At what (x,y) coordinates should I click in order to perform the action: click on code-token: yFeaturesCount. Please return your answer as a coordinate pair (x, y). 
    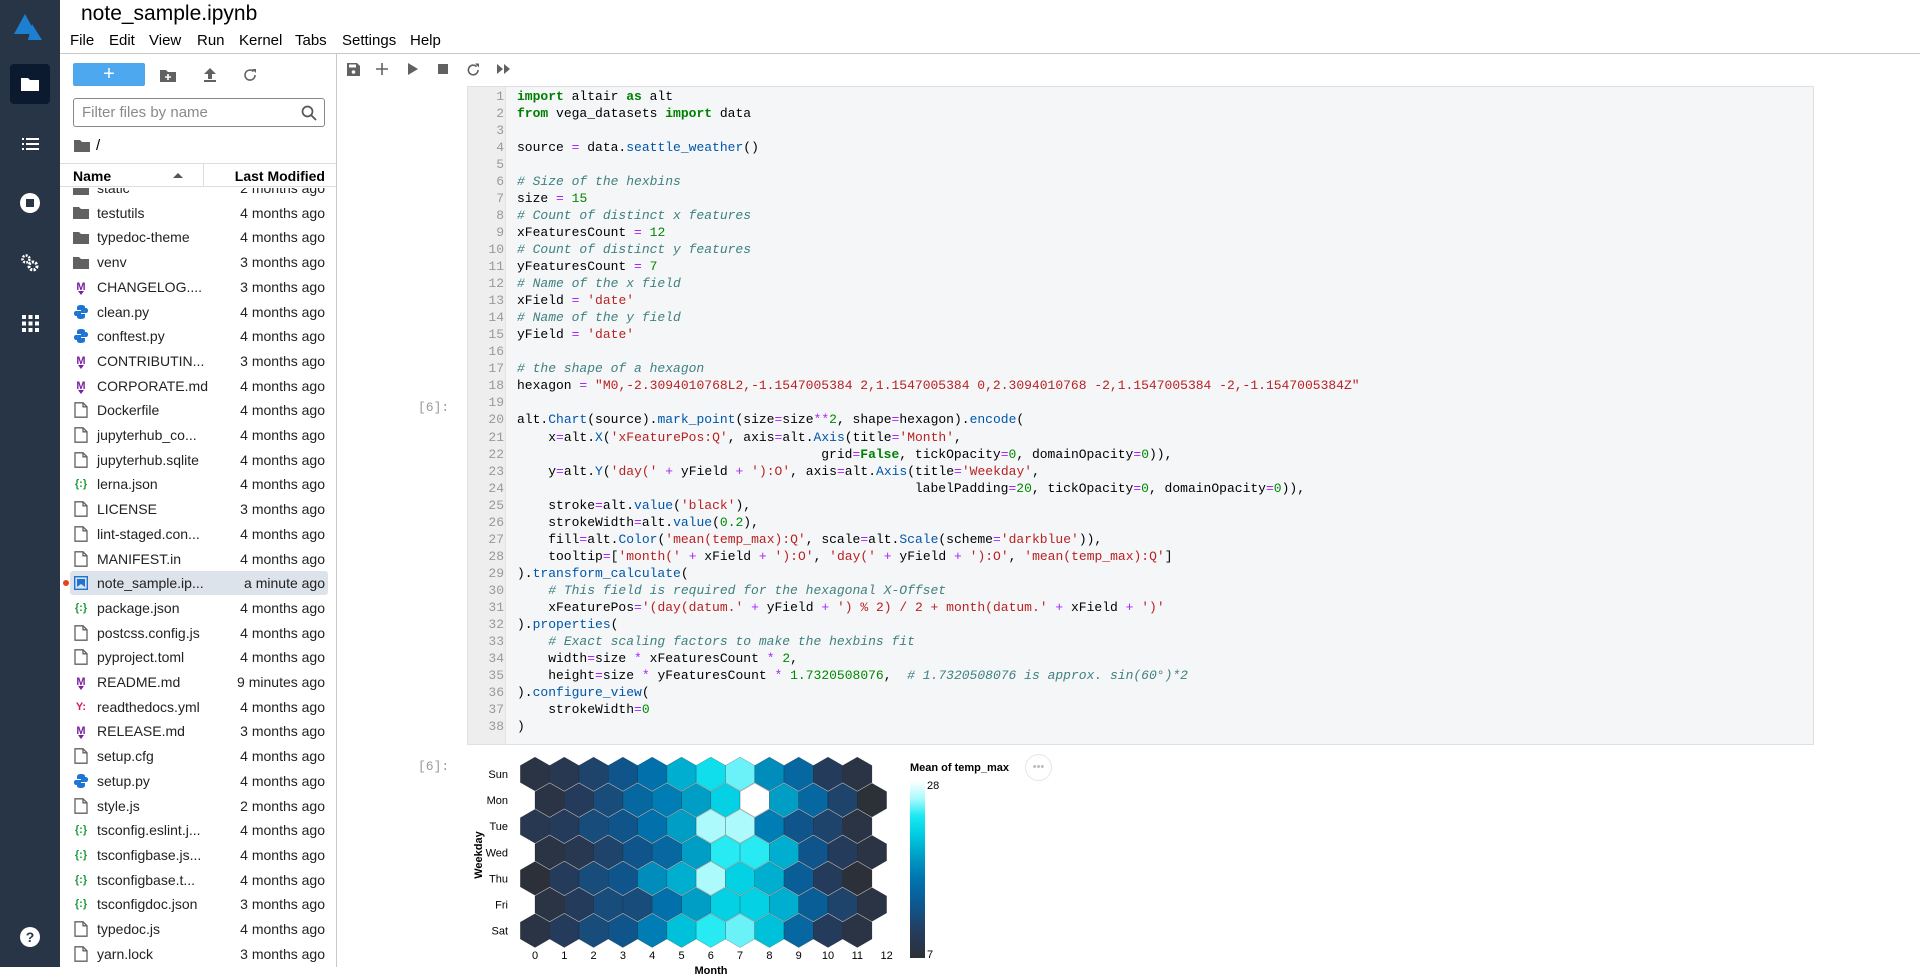
    Looking at the image, I should click on (576, 266).